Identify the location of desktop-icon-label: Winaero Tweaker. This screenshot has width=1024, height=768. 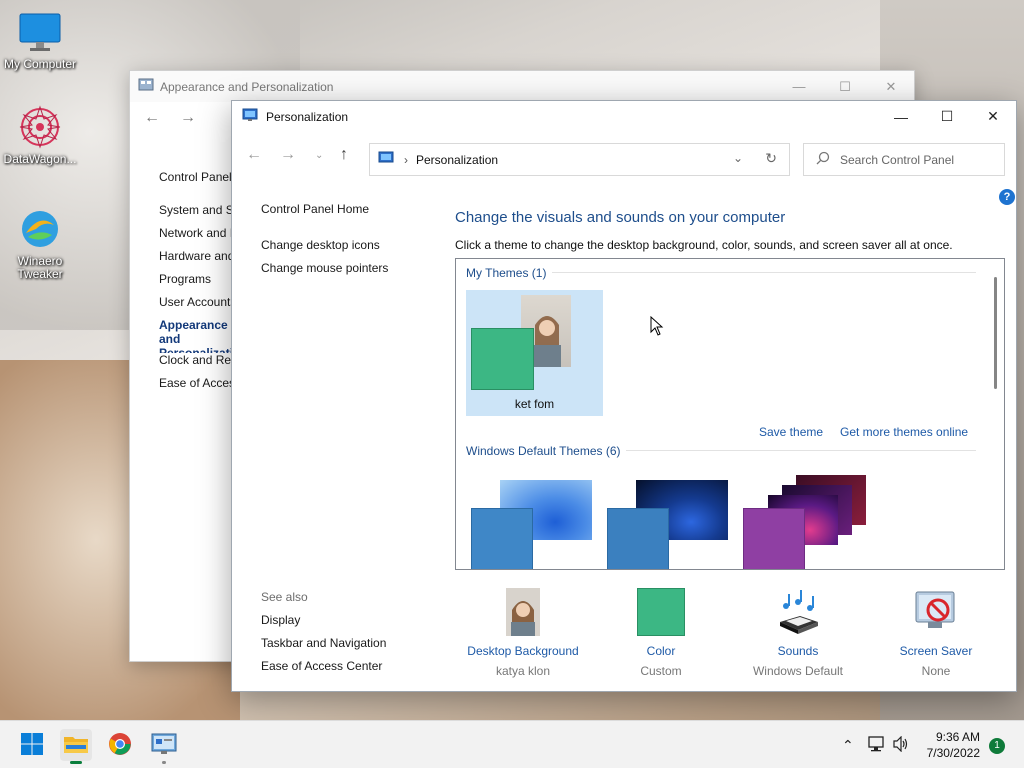
(40, 267).